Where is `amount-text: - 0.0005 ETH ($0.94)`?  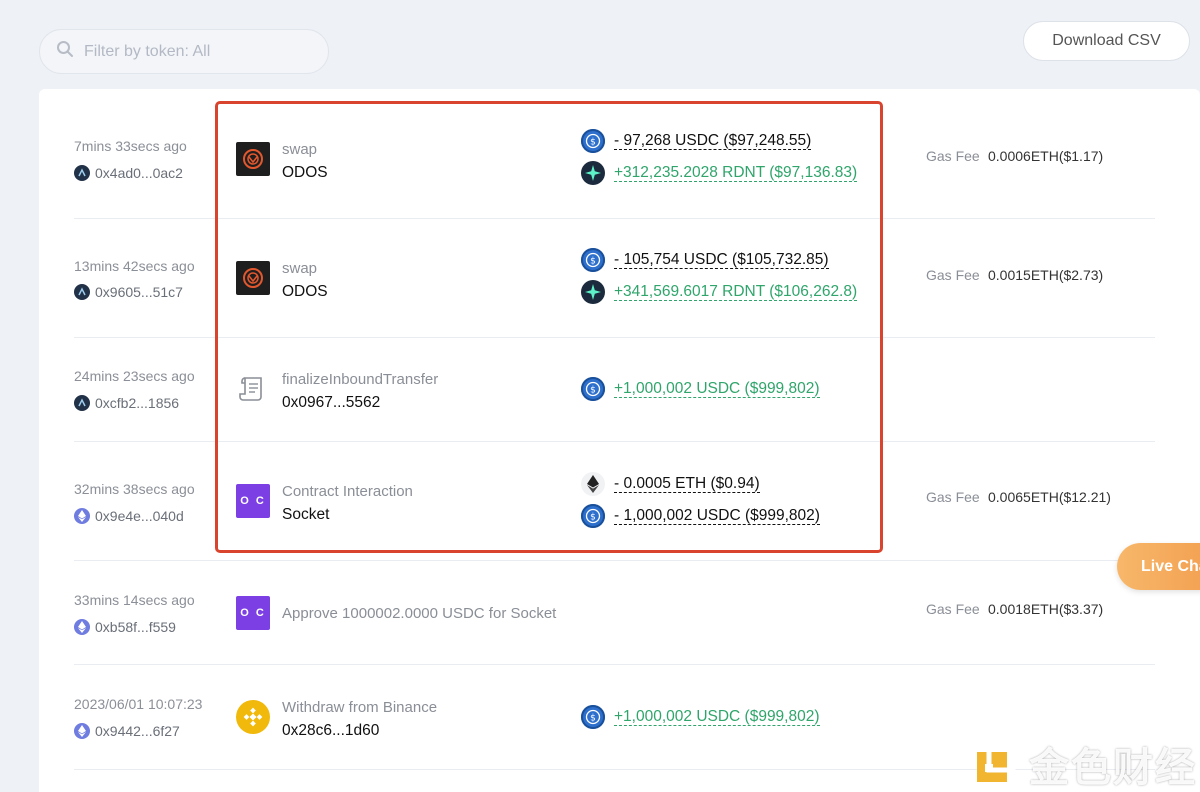
amount-text: - 0.0005 ETH ($0.94) is located at coordinates (687, 484).